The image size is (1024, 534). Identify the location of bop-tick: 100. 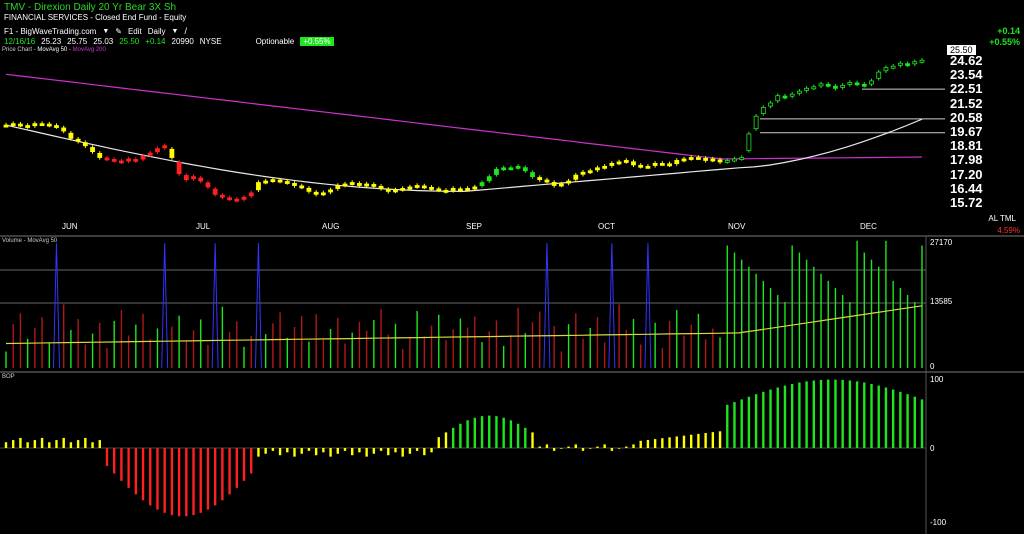
(937, 379).